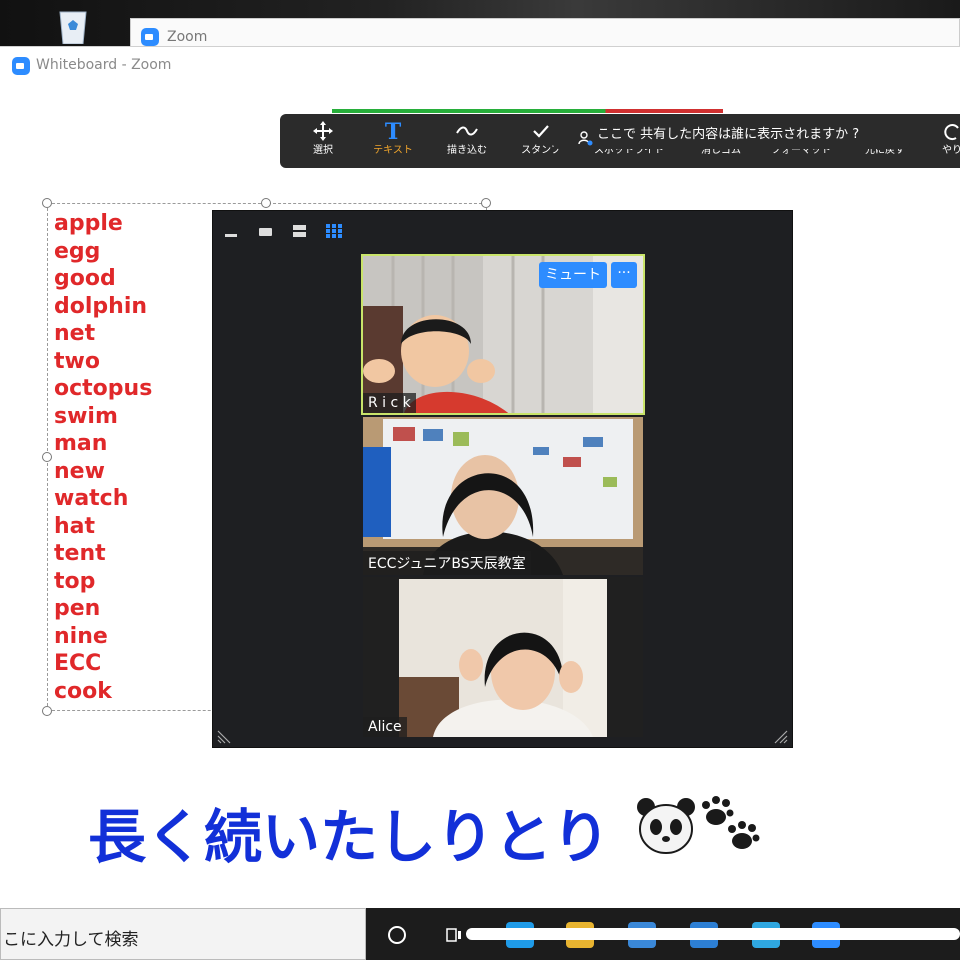 The height and width of the screenshot is (960, 960). I want to click on tool-redo: やり, so click(940, 142).